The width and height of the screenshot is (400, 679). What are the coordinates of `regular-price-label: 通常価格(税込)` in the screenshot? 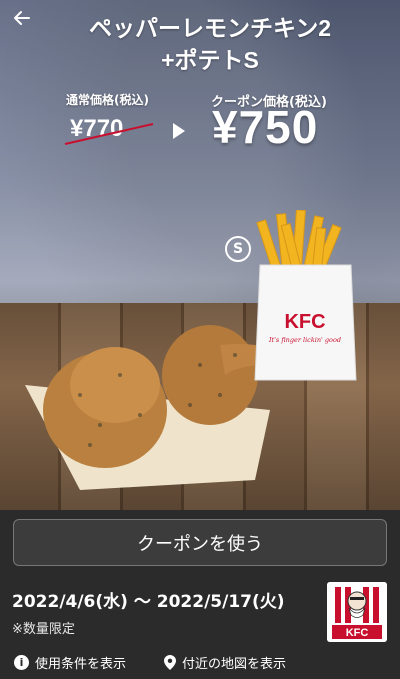 It's located at (107, 100).